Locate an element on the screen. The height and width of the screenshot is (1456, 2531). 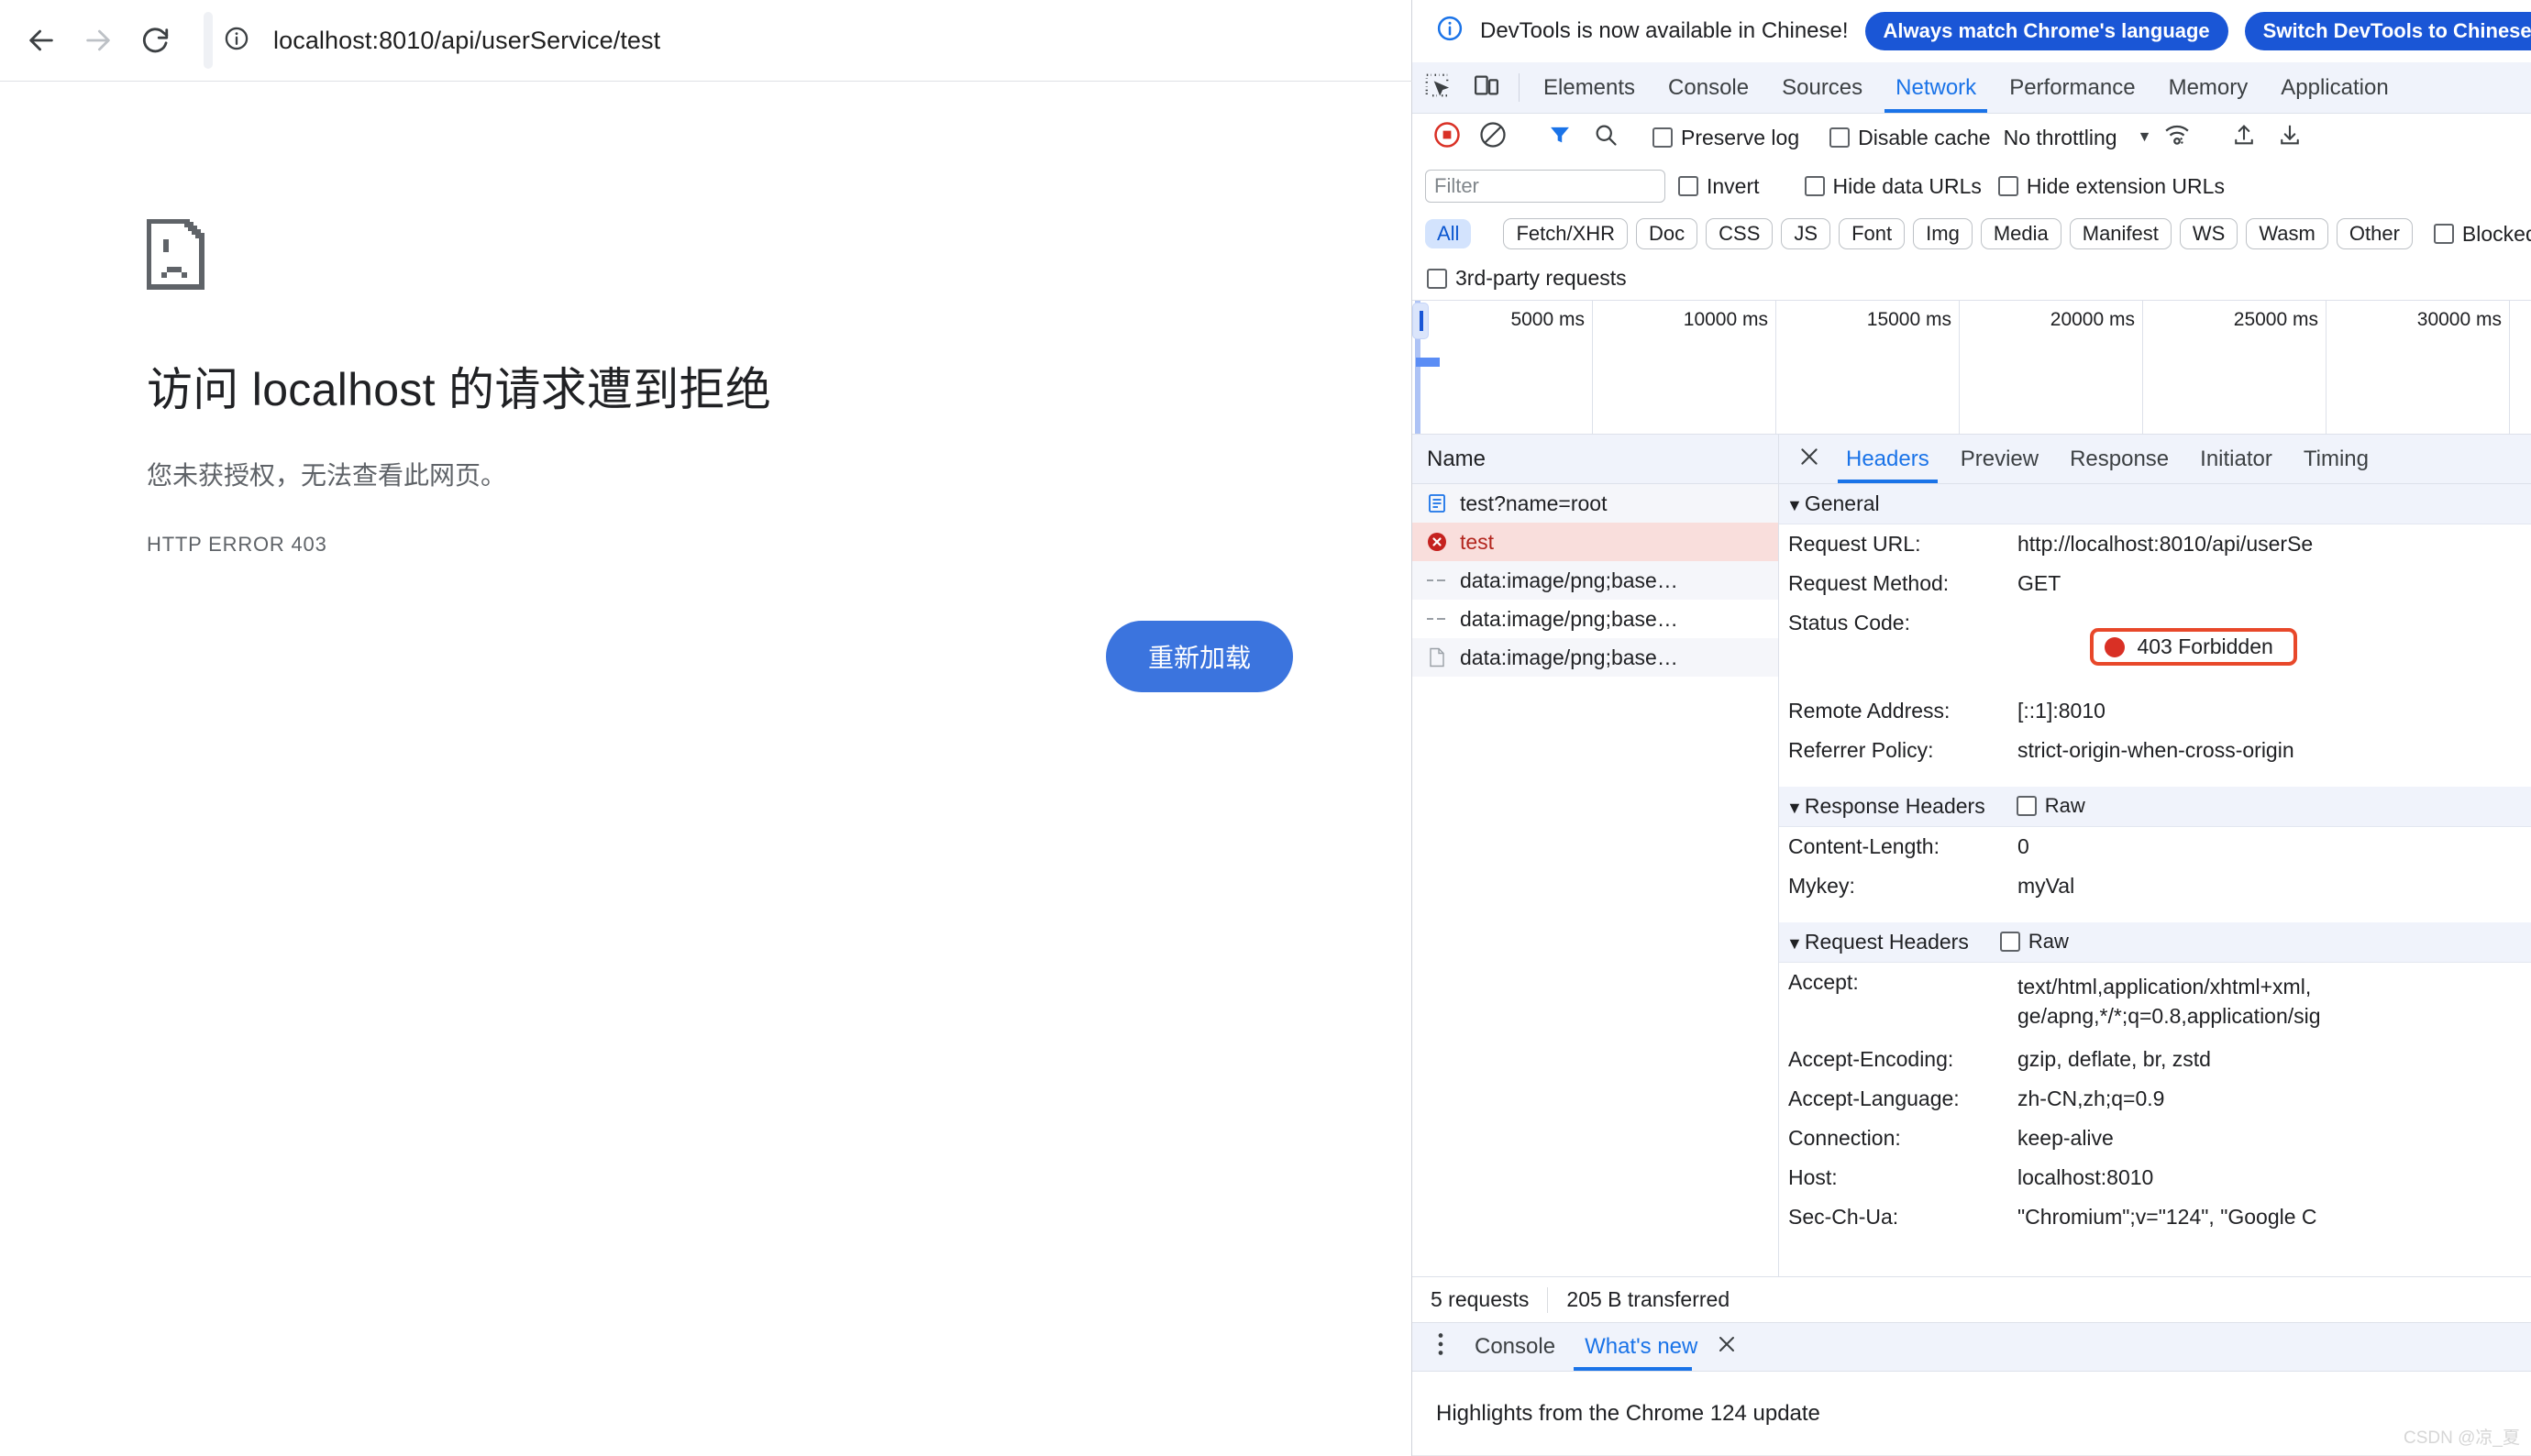
inspect-element-icon is located at coordinates (1437, 88).